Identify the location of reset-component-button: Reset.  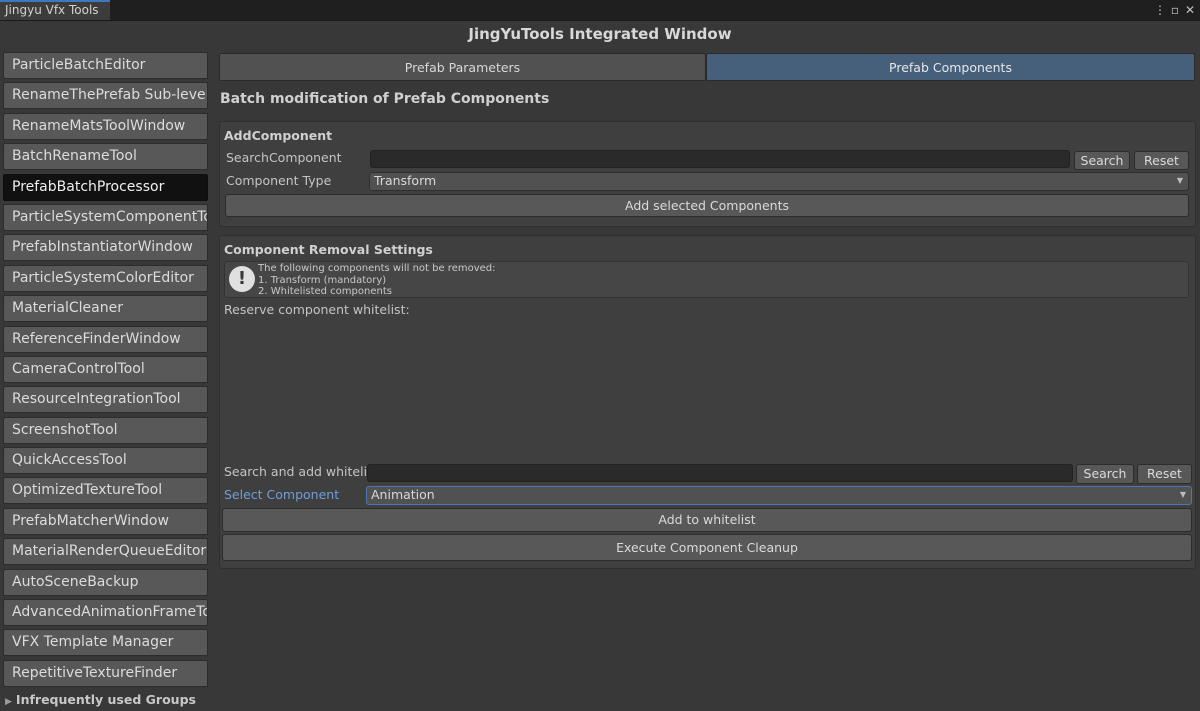
(1161, 160).